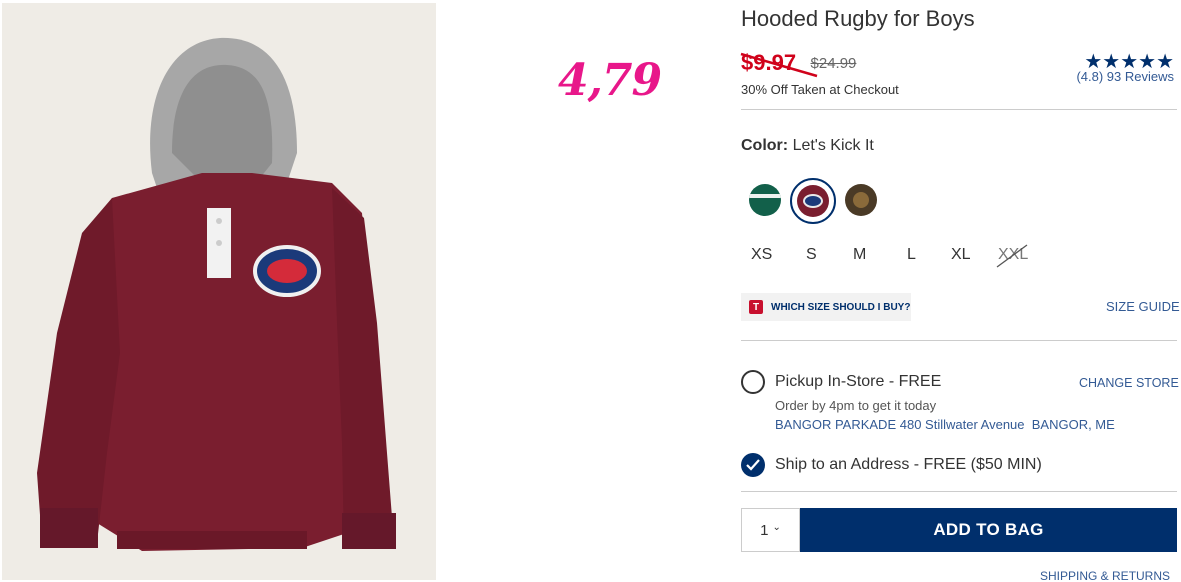 This screenshot has height=582, width=1181. What do you see at coordinates (988, 530) in the screenshot?
I see `add-to-bag-button: ADD TO BAG` at bounding box center [988, 530].